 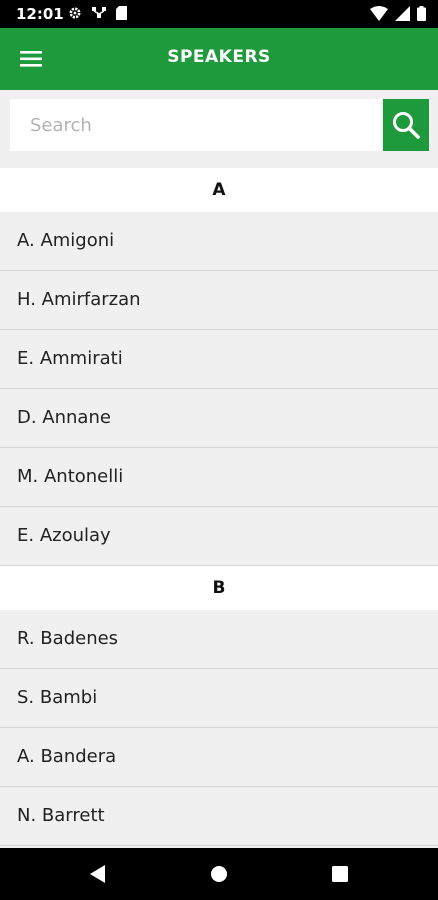 I want to click on list-item: E. Azoulay, so click(x=219, y=536).